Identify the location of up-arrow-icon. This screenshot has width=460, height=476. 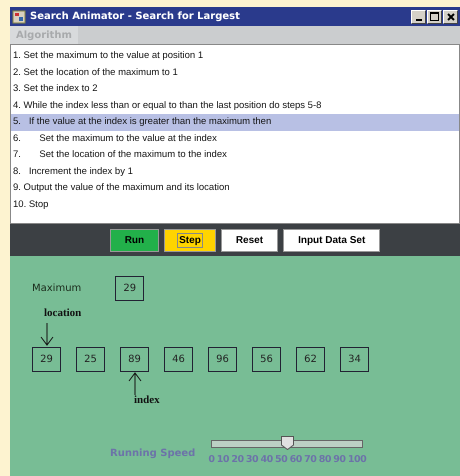
(135, 384).